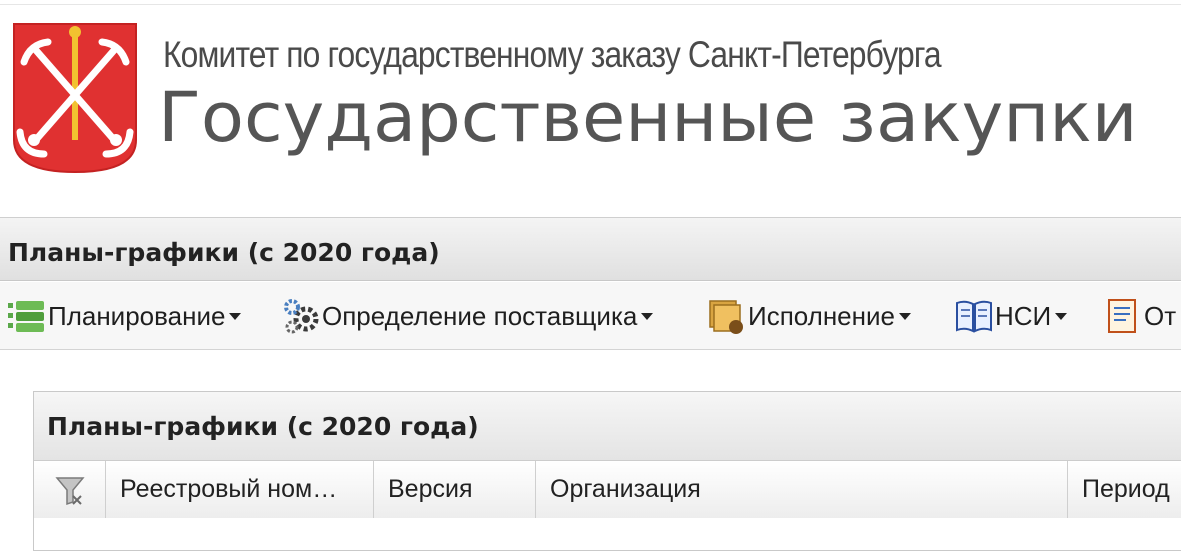 This screenshot has width=1181, height=551. Describe the element at coordinates (301, 316) in the screenshot. I see `gears-icon` at that location.